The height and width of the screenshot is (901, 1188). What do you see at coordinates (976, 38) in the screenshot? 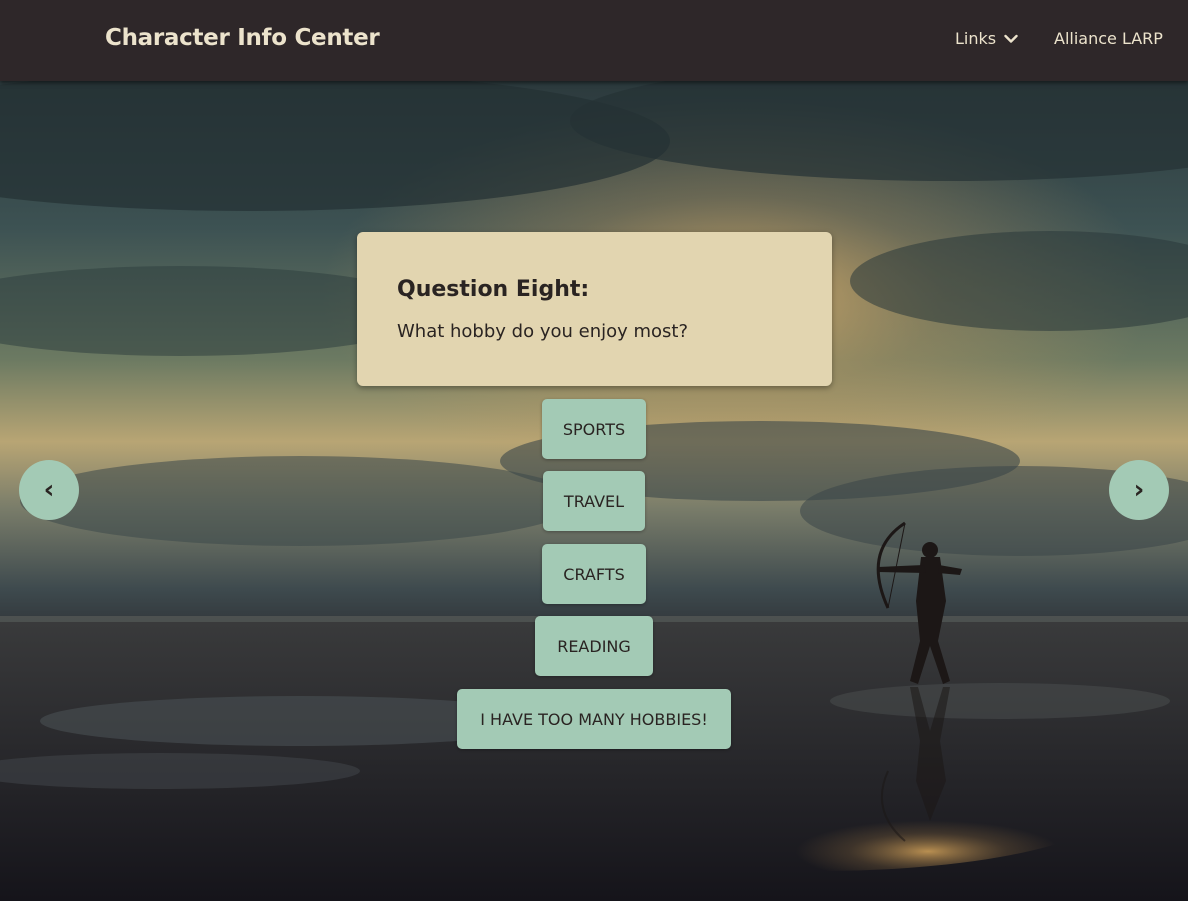
I see `links-dropdown-label: Links` at bounding box center [976, 38].